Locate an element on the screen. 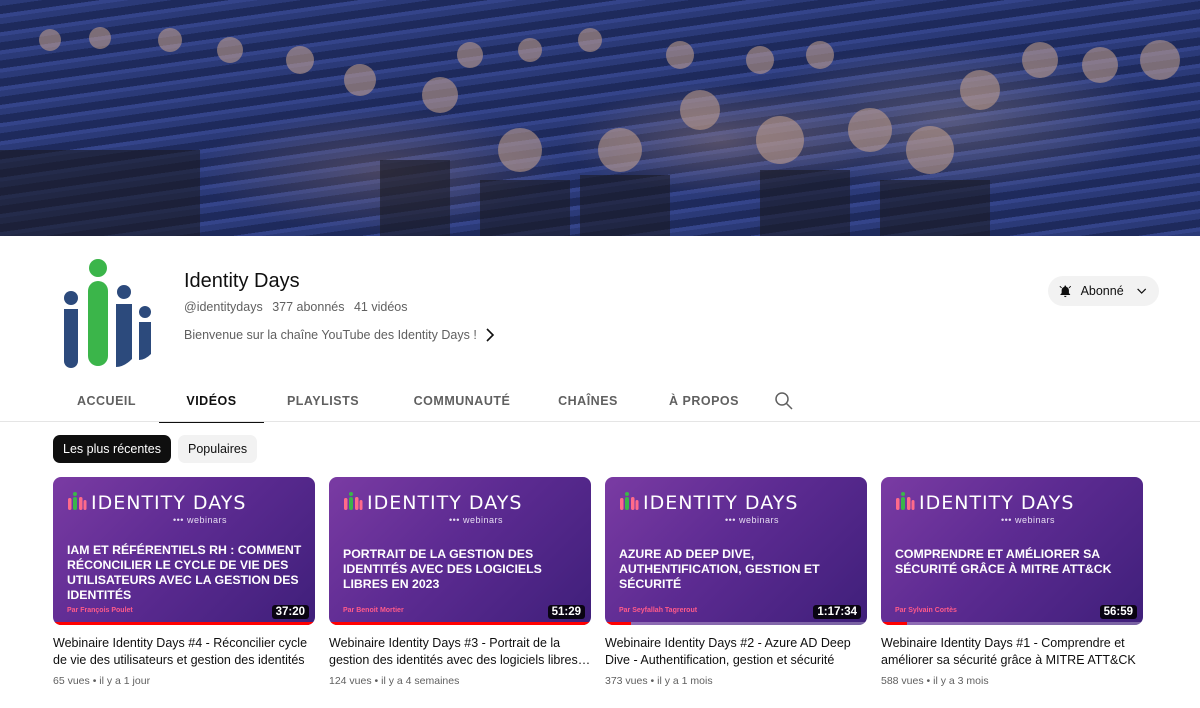  chevron-down-icon is located at coordinates (1141, 291).